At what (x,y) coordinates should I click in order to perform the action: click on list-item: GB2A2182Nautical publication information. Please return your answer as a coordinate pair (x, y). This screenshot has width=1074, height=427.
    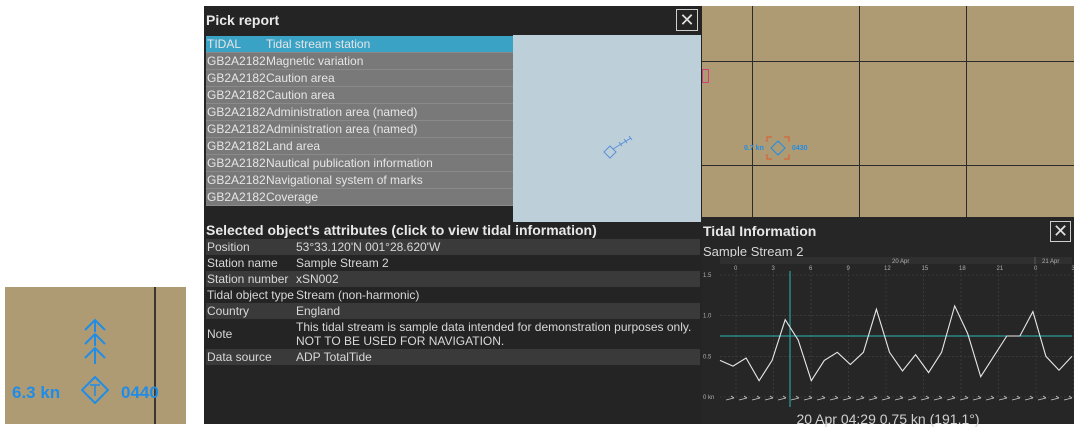
    Looking at the image, I should click on (359, 163).